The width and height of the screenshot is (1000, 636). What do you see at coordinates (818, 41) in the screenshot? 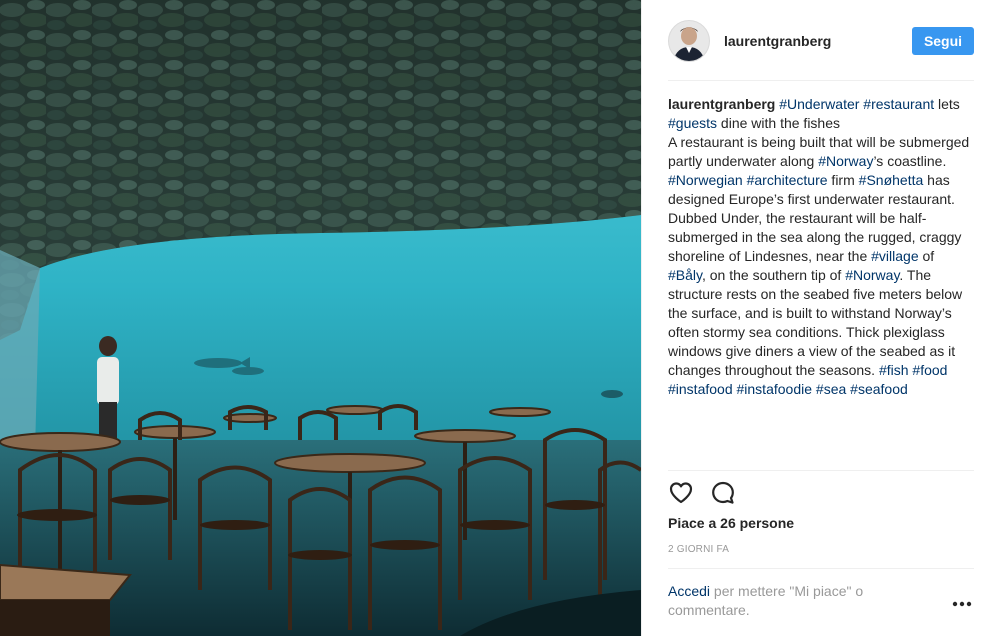
I see `header-username: laurentgranberg` at bounding box center [818, 41].